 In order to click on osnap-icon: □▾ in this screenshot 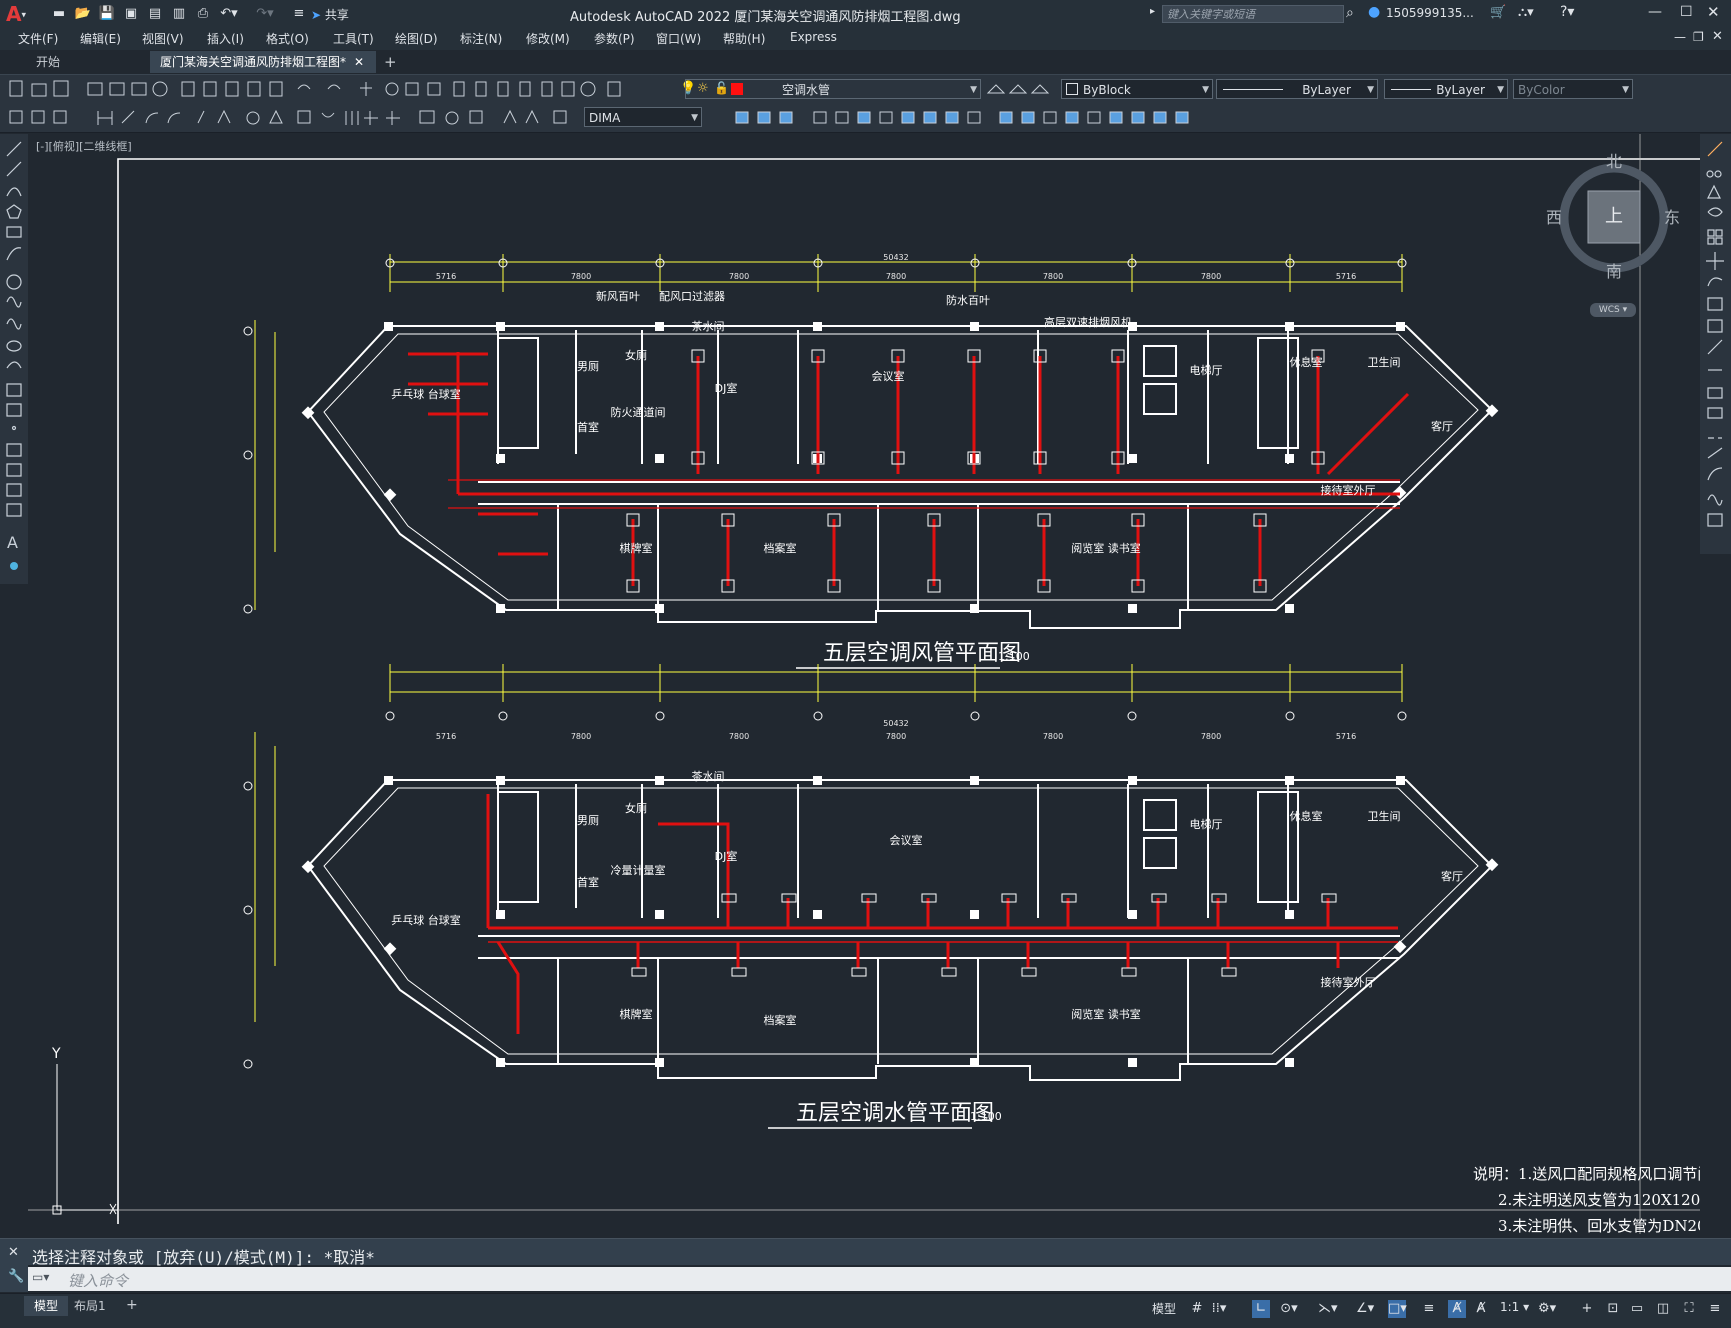, I will do `click(1397, 1309)`.